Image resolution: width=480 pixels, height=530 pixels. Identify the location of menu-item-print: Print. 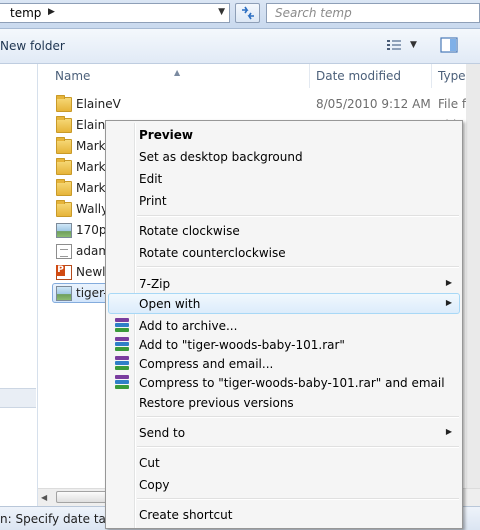
(284, 200).